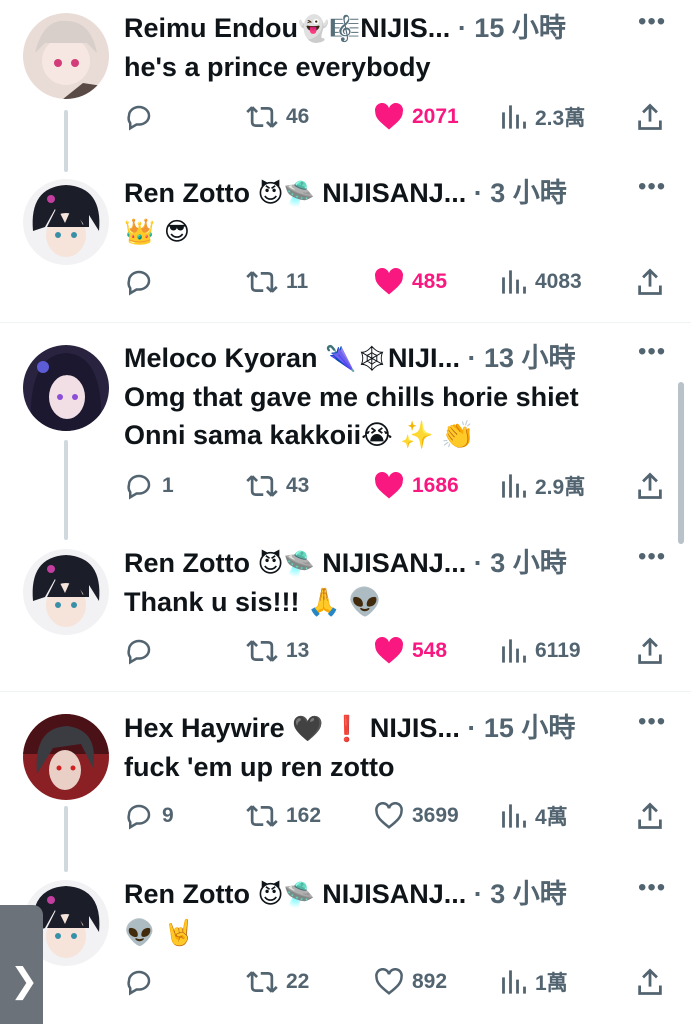 The width and height of the screenshot is (691, 1024). I want to click on retweet-button: 162, so click(283, 816).